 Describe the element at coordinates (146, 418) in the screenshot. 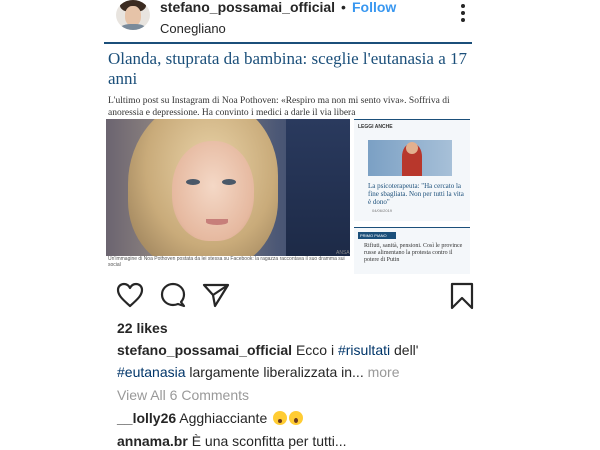

I see `comment-username: __lolly26` at that location.